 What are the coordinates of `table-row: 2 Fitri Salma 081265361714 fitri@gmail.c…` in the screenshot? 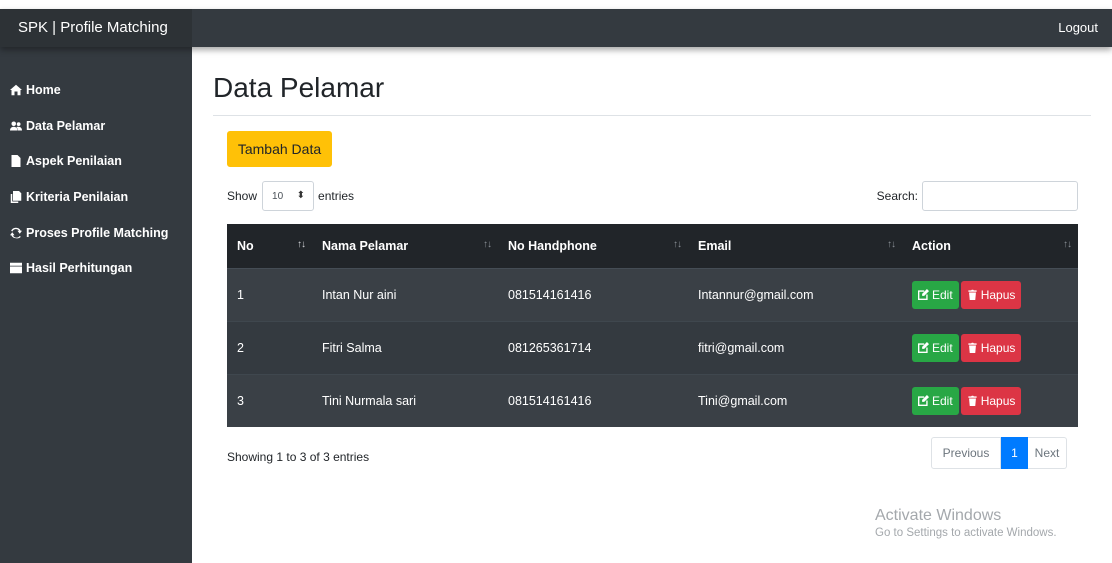 It's located at (652, 347).